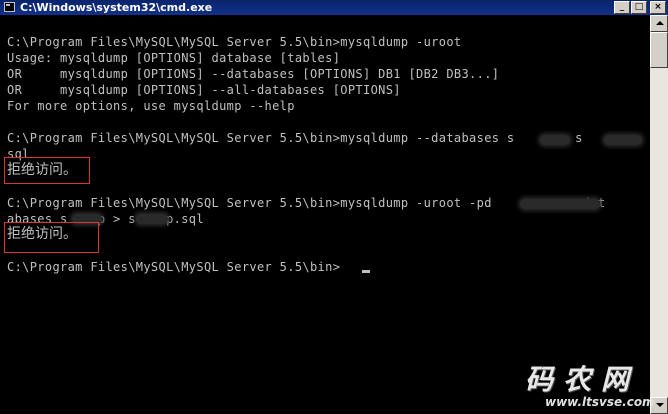  What do you see at coordinates (659, 214) in the screenshot?
I see `vertical-scrollbar` at bounding box center [659, 214].